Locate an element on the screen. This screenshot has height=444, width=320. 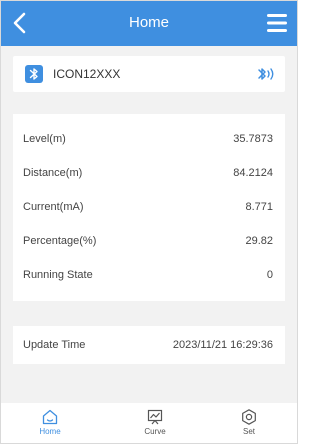
update-time-label: Update Time is located at coordinates (54, 345).